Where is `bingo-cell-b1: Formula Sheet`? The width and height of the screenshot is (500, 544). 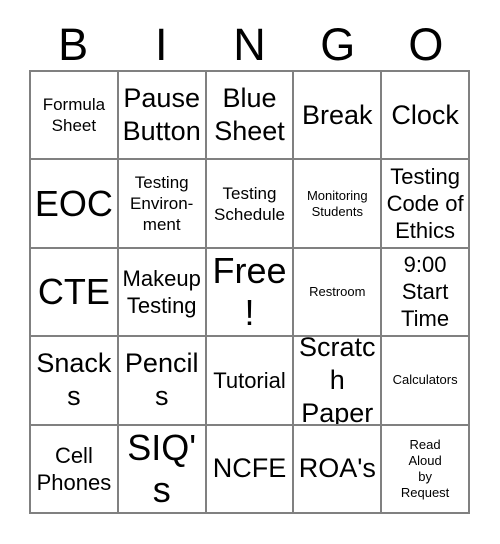
bingo-cell-b1: Formula Sheet is located at coordinates (75, 116).